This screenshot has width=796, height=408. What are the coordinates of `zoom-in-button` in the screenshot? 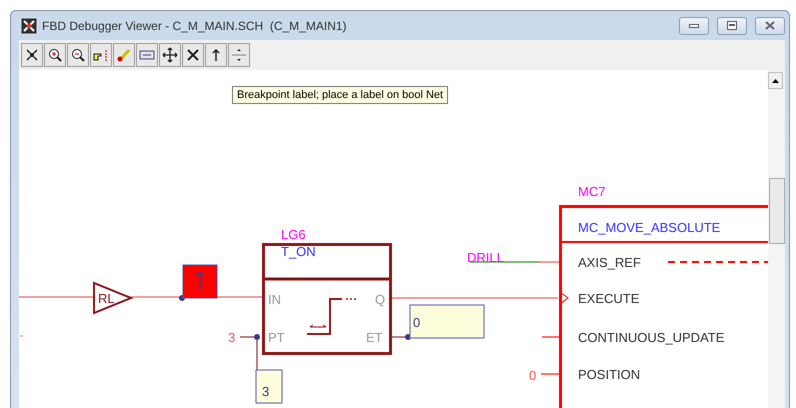 It's located at (55, 55).